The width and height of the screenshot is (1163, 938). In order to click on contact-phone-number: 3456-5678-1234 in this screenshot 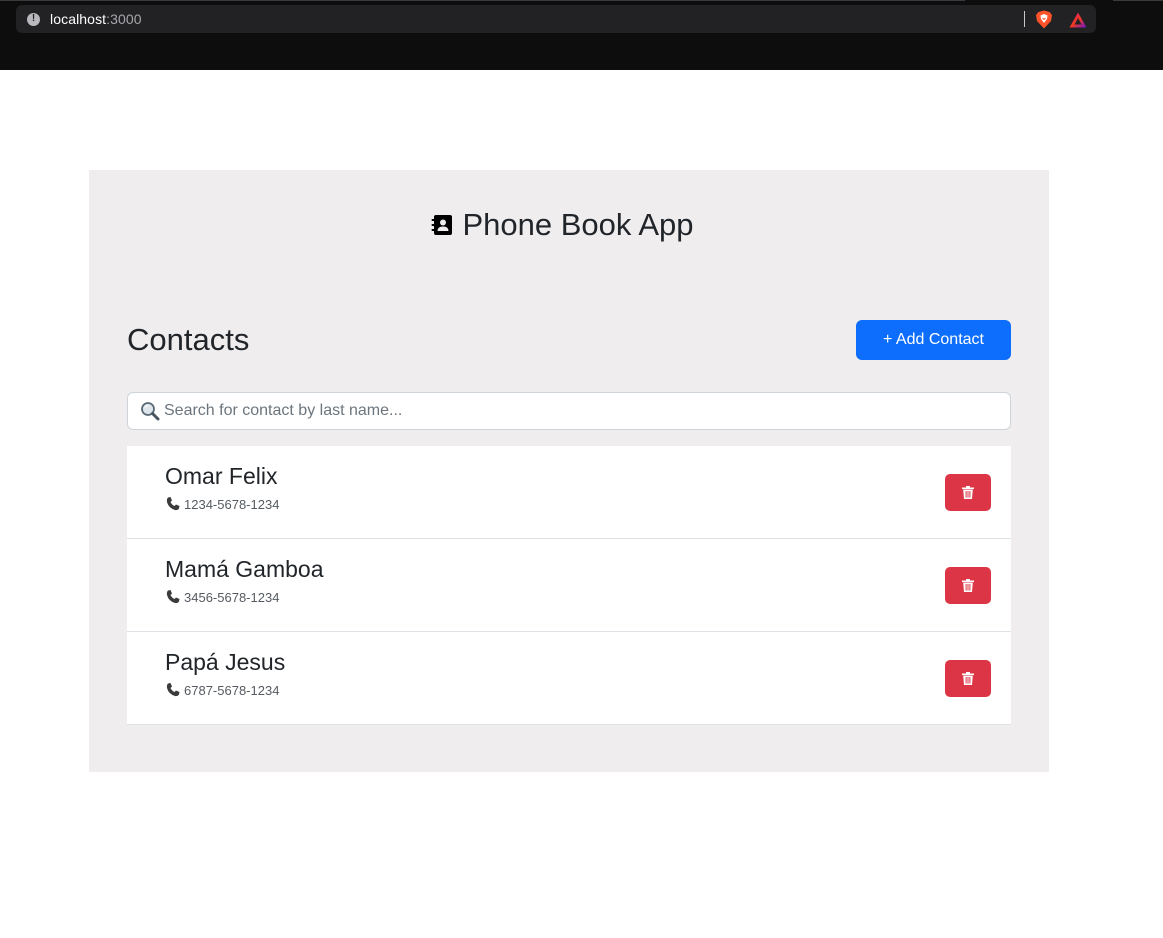, I will do `click(232, 597)`.